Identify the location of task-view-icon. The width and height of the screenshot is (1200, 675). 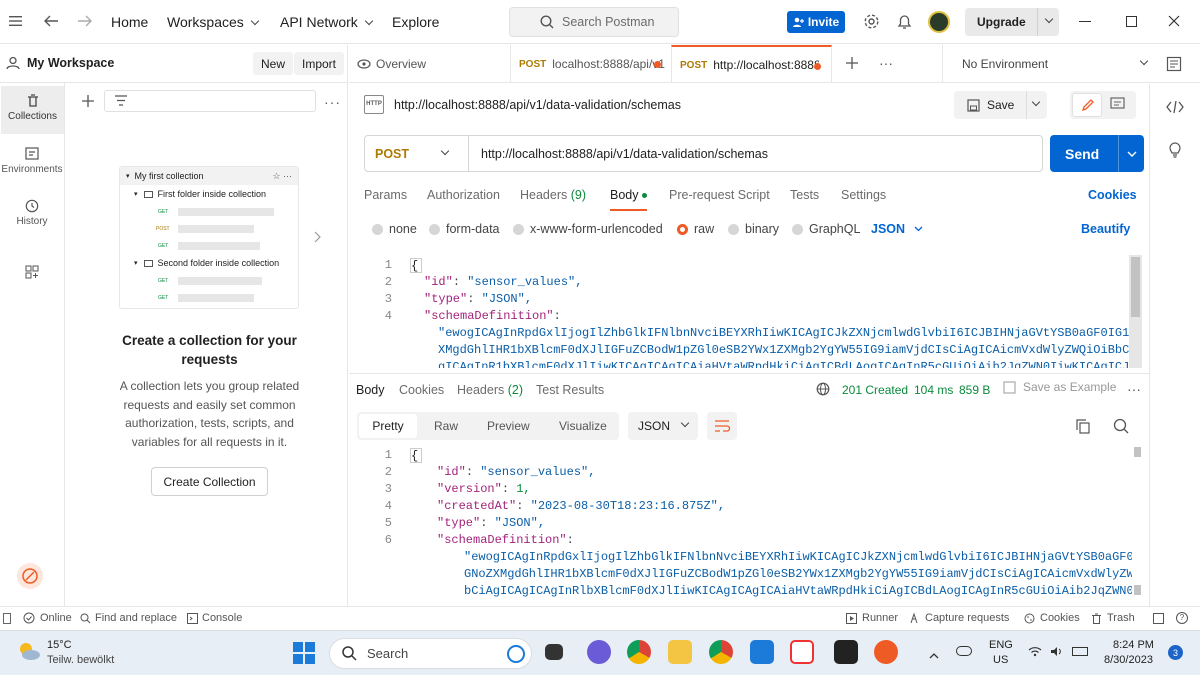
(554, 652).